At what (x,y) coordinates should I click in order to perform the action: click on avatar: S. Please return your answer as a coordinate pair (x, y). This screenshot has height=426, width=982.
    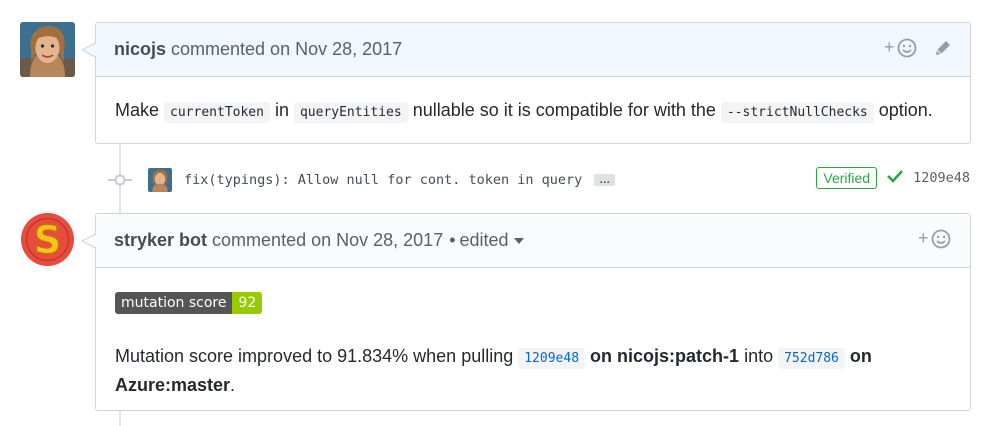
    Looking at the image, I should click on (47, 239).